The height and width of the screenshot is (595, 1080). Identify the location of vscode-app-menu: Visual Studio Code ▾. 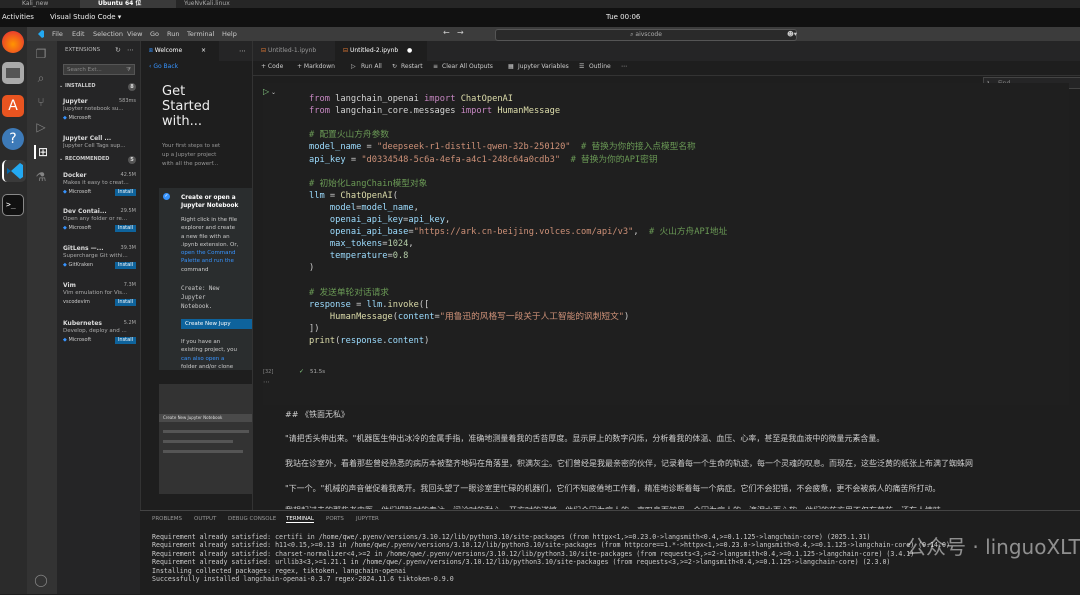
(85, 17).